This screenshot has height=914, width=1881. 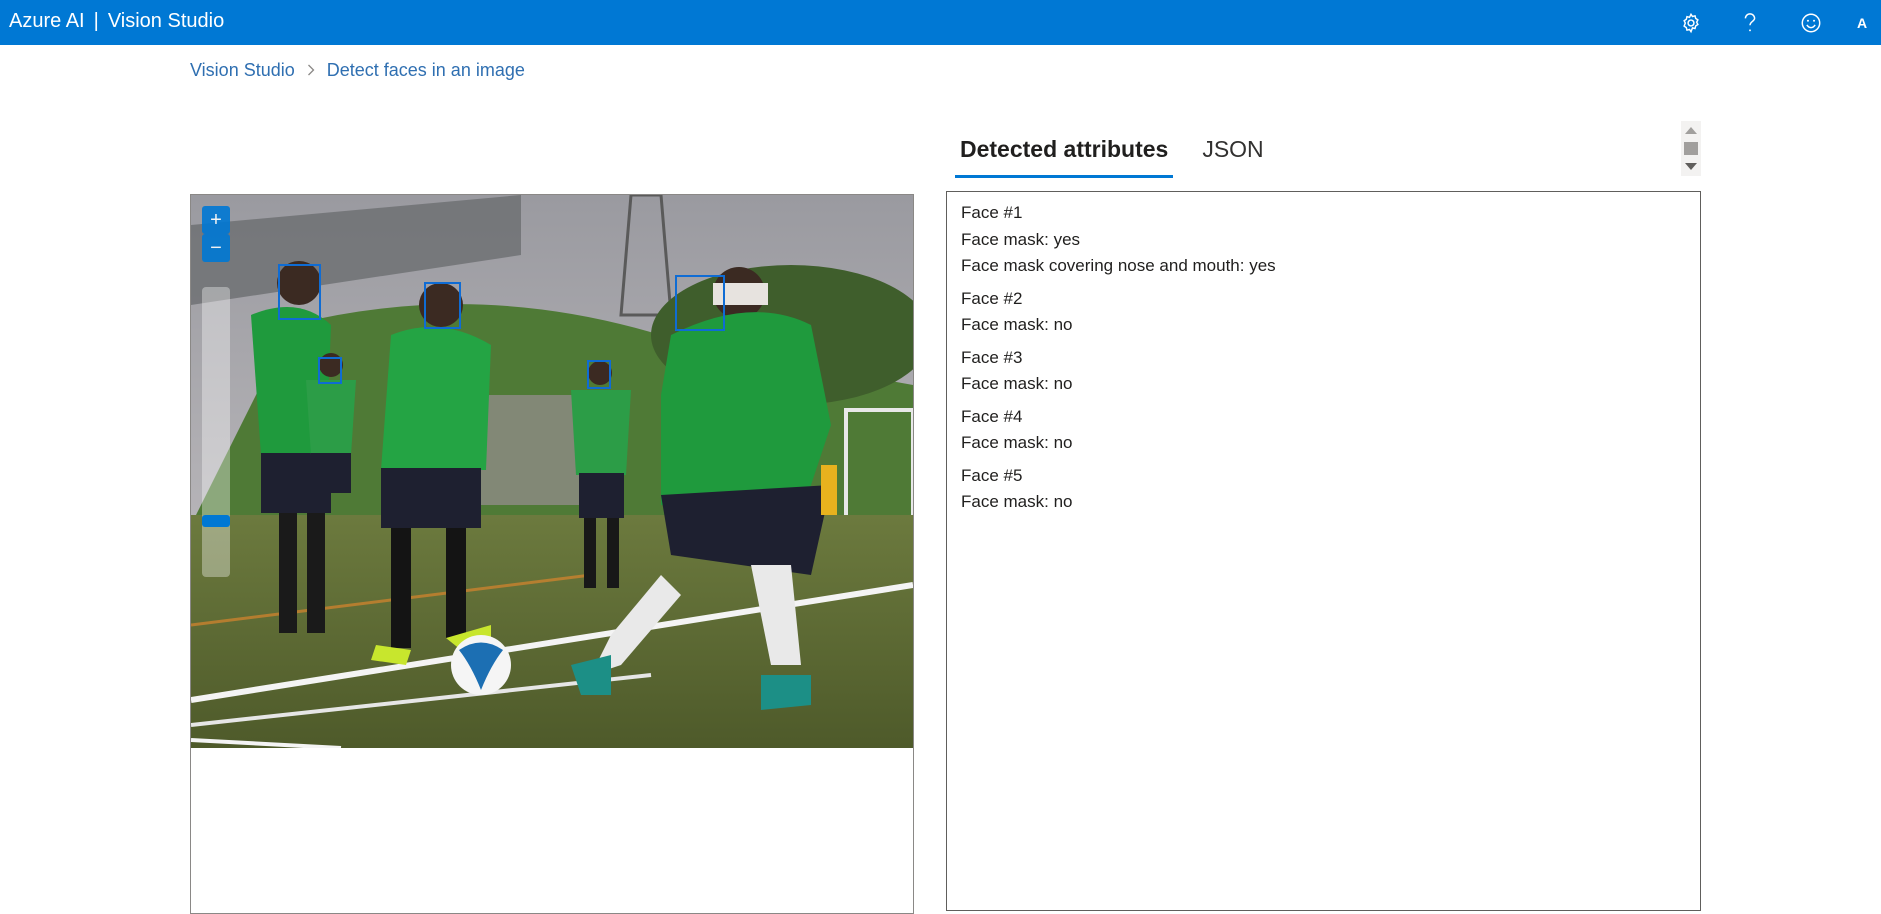 I want to click on help-icon, so click(x=1750, y=22).